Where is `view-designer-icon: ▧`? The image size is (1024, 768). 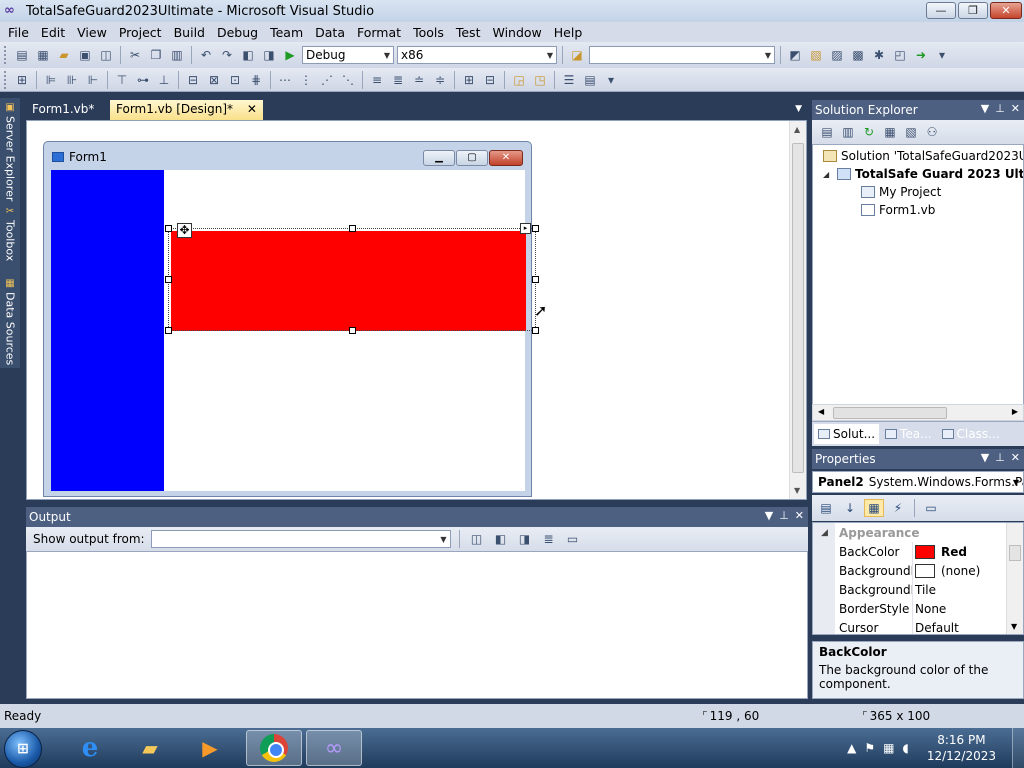
view-designer-icon: ▧ is located at coordinates (911, 132).